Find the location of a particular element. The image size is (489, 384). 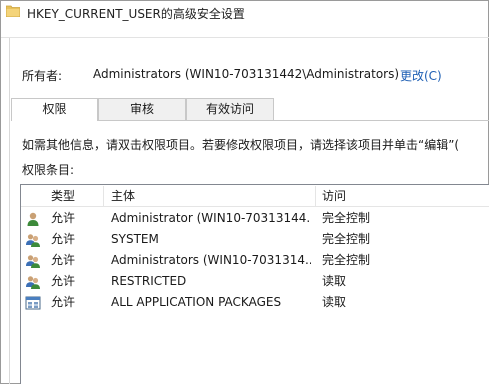

table-row: 允许 Administrator (WIN10-70313144... 完全控制 is located at coordinates (255, 218).